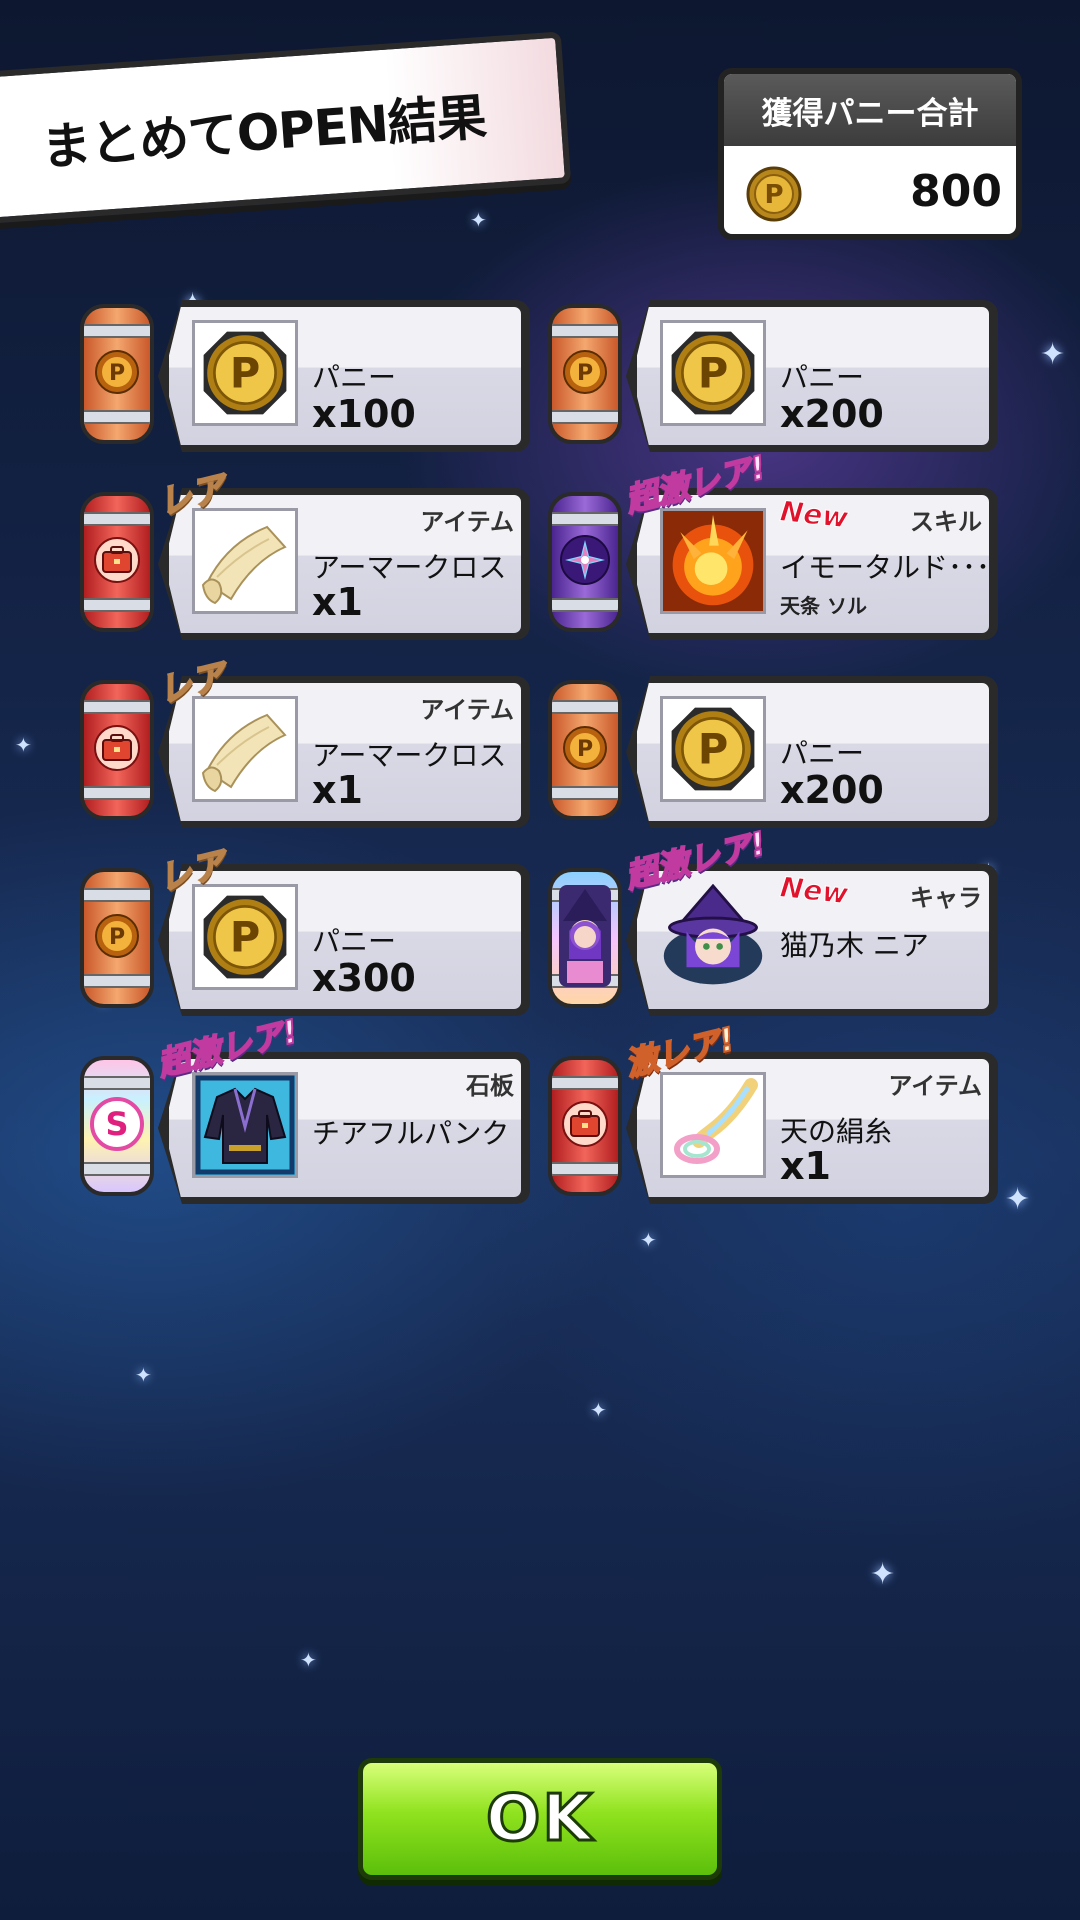 This screenshot has height=1920, width=1080. I want to click on capsule-rainbow: S, so click(117, 1126).